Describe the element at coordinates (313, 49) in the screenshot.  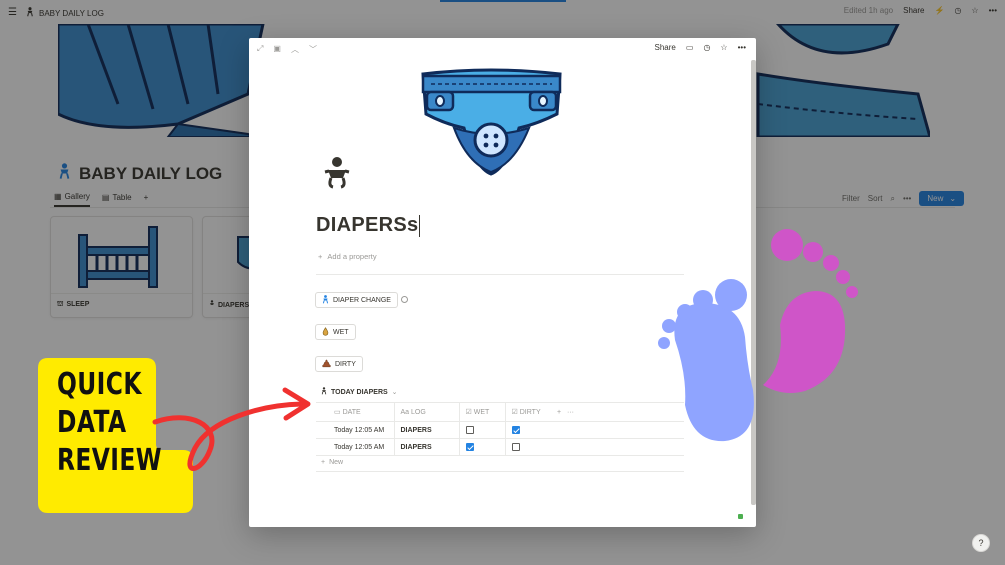
I see `chevron-down-icon: ﹀` at that location.